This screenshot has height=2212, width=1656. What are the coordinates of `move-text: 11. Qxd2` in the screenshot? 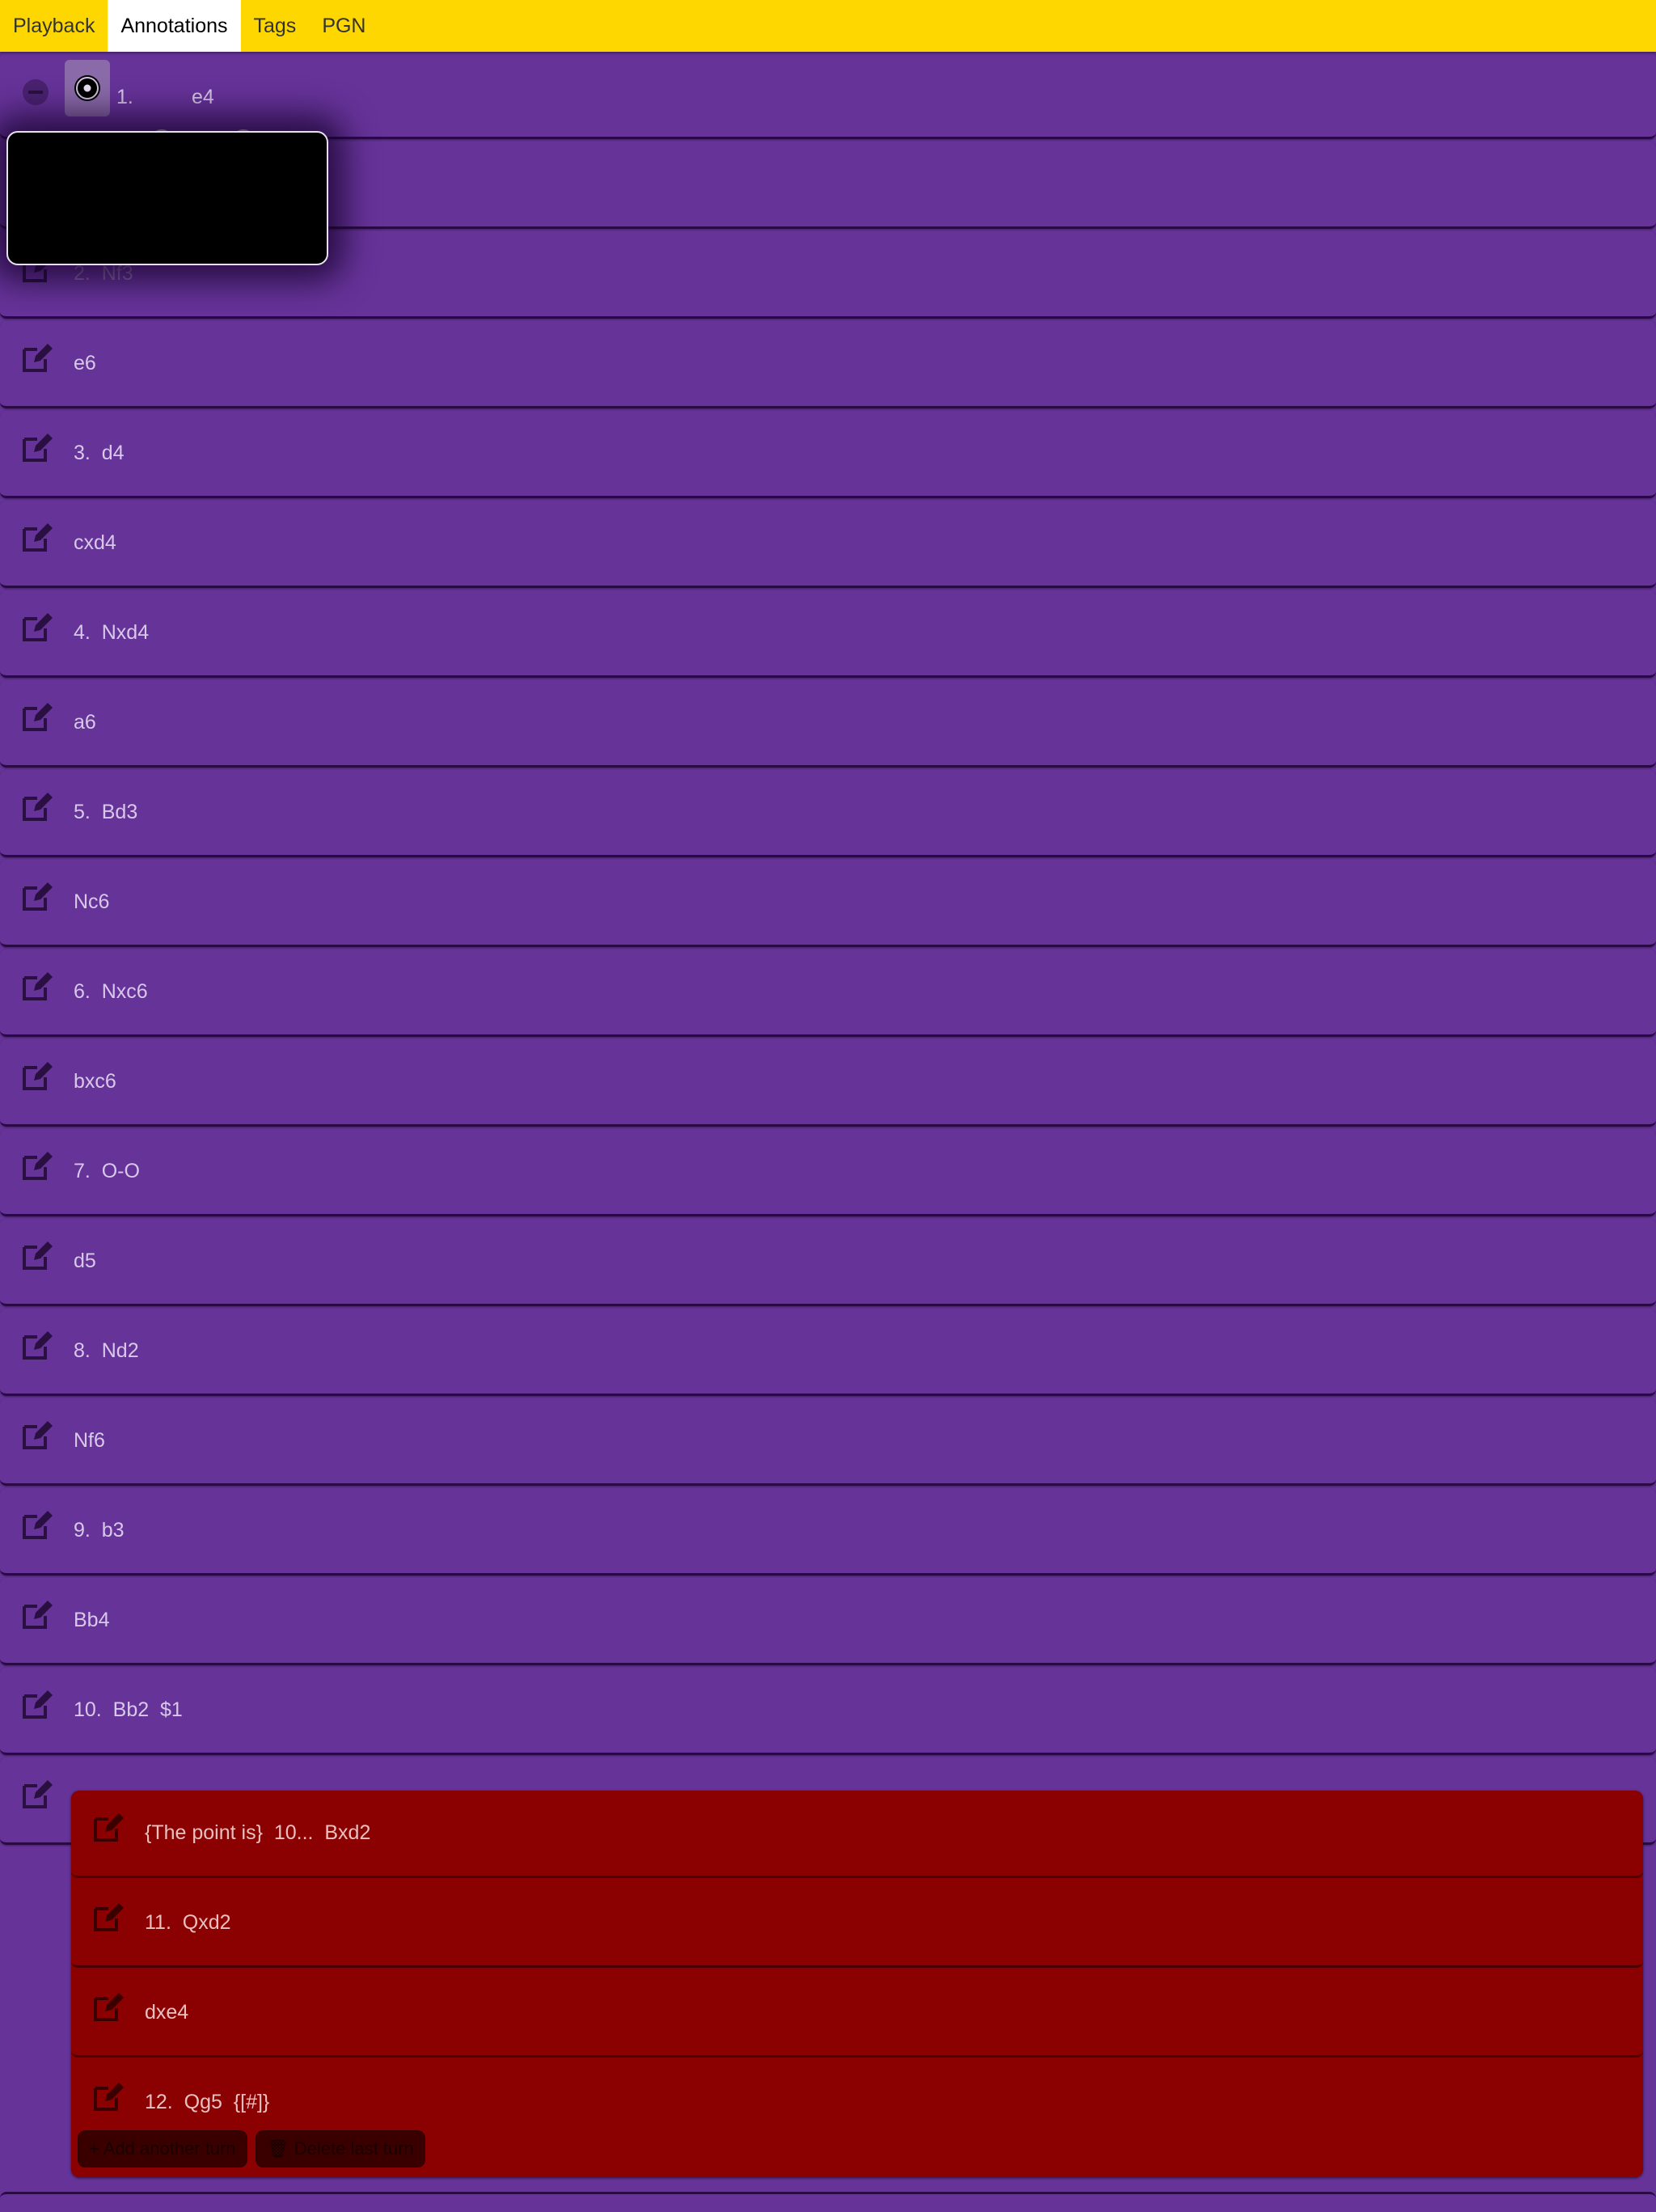 It's located at (188, 1923).